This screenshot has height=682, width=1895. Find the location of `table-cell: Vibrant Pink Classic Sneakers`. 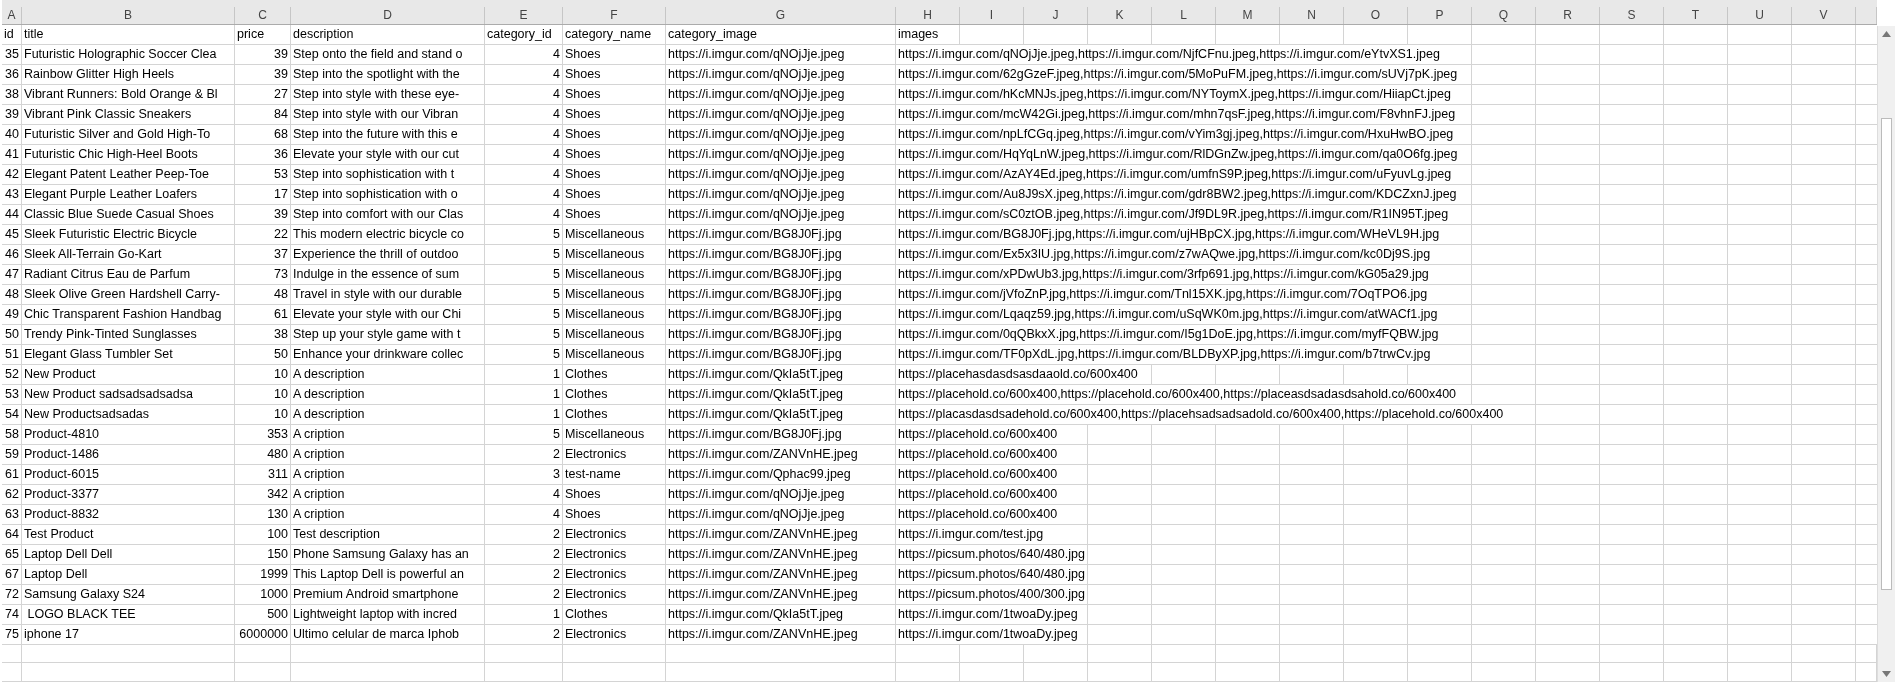

table-cell: Vibrant Pink Classic Sneakers is located at coordinates (128, 114).